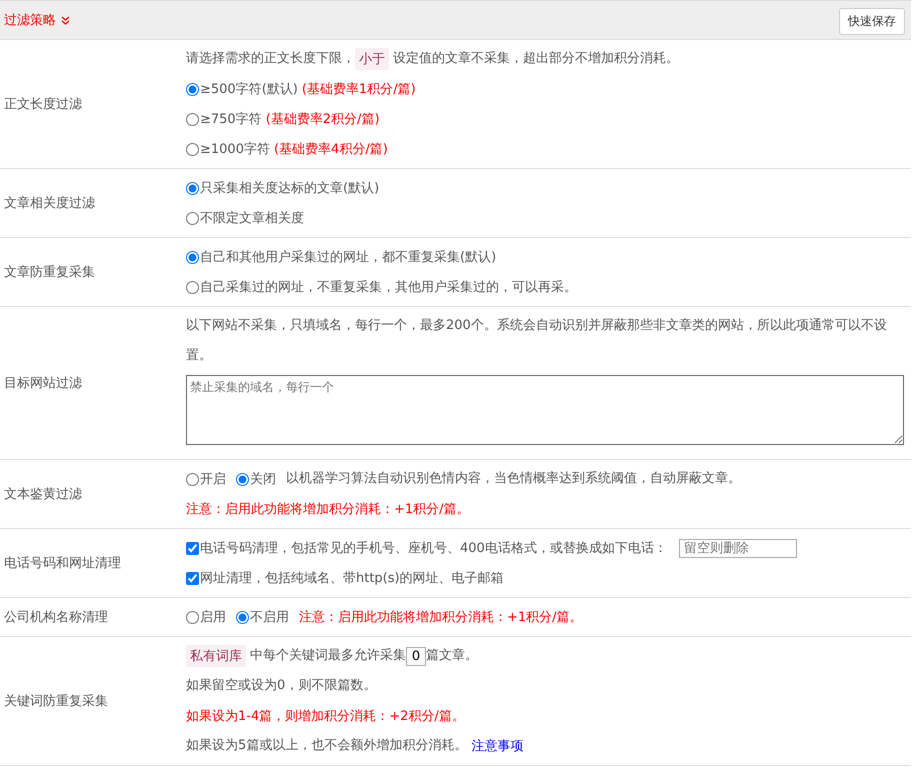 Image resolution: width=912 pixels, height=768 pixels. What do you see at coordinates (263, 479) in the screenshot?
I see `option-label: 关闭` at bounding box center [263, 479].